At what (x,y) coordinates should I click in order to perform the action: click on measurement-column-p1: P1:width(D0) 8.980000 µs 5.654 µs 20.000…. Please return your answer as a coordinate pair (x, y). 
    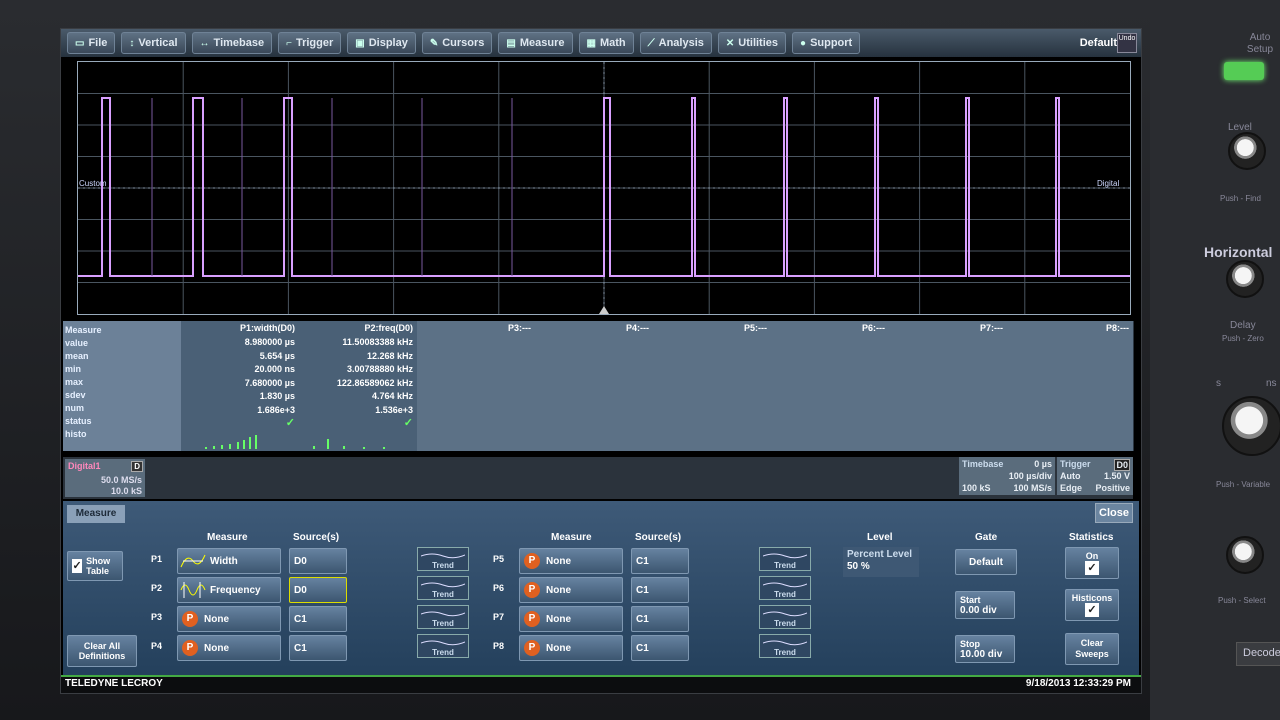
    Looking at the image, I should click on (240, 386).